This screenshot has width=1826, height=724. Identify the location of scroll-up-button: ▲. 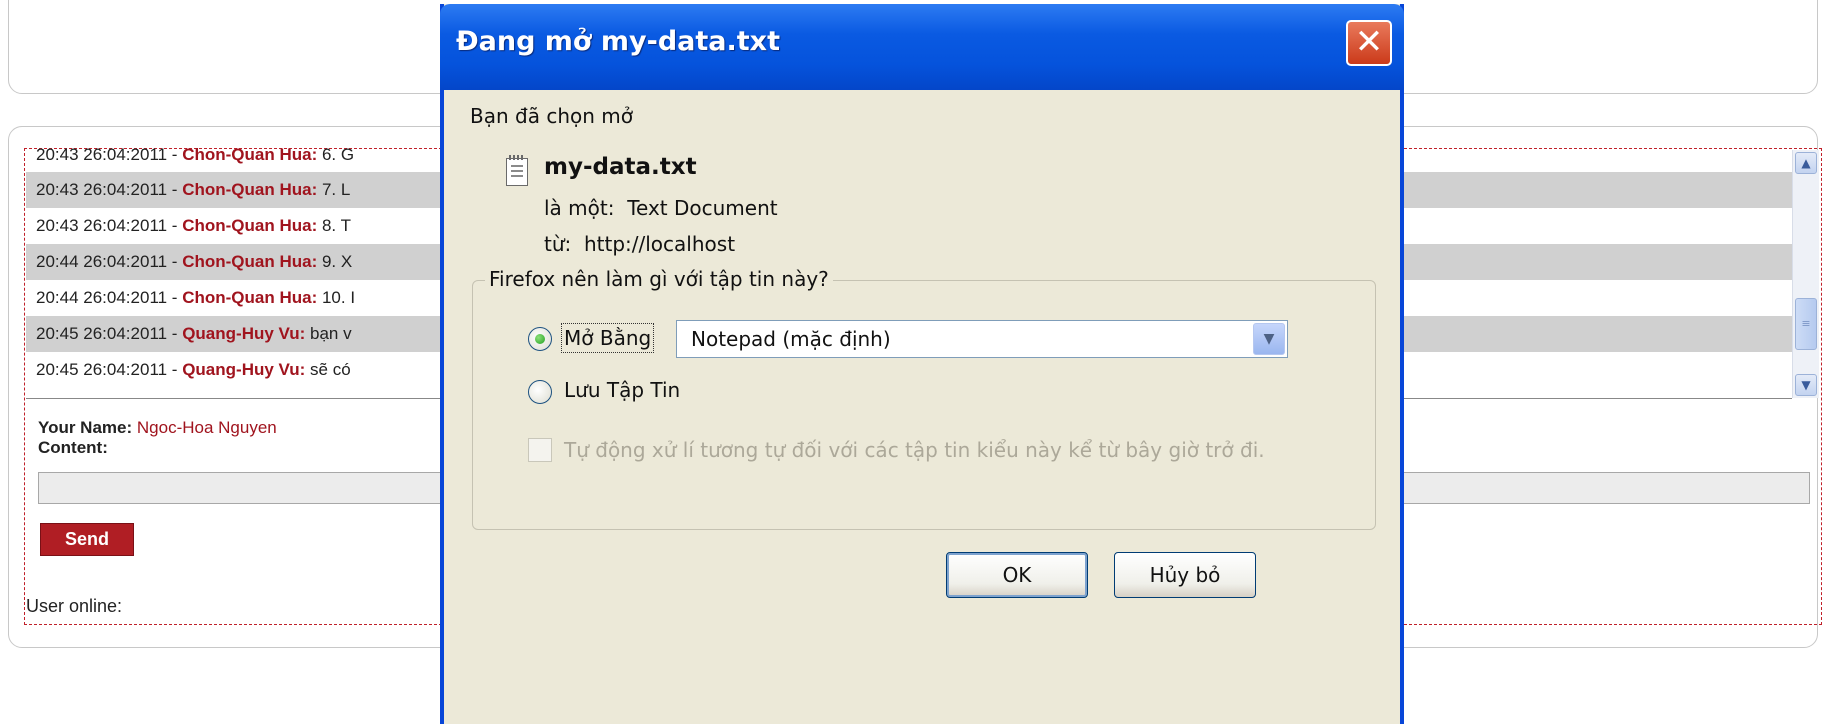
(1806, 163).